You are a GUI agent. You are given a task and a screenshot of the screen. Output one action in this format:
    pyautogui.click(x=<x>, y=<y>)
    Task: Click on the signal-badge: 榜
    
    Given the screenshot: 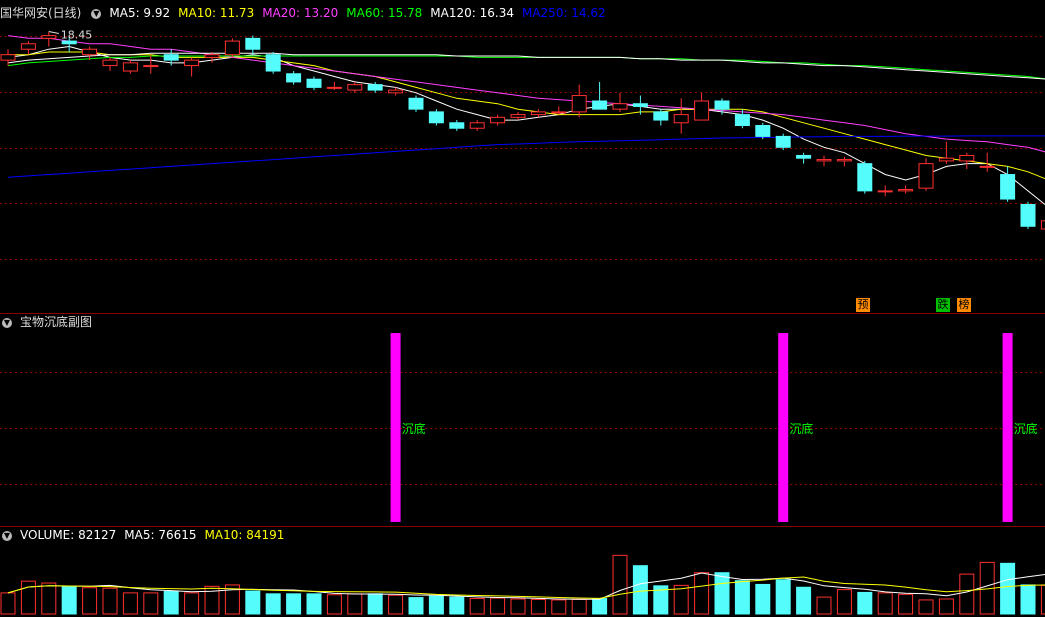 What is the action you would take?
    pyautogui.click(x=964, y=305)
    